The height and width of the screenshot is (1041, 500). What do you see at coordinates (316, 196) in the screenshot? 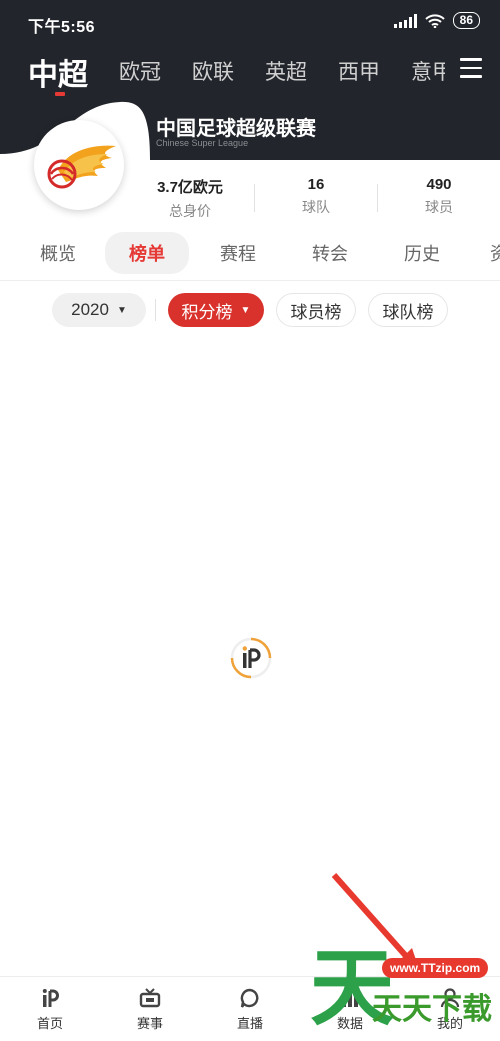
I see `stat-teams: 16 球队` at bounding box center [316, 196].